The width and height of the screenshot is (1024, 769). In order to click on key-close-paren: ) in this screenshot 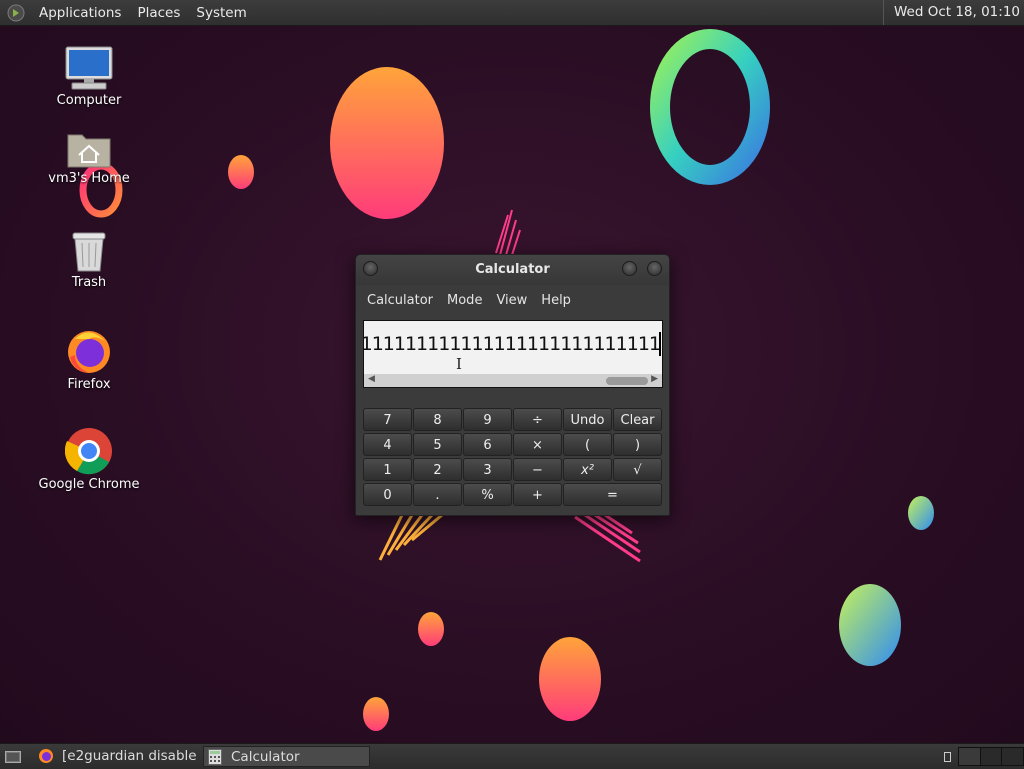, I will do `click(637, 444)`.